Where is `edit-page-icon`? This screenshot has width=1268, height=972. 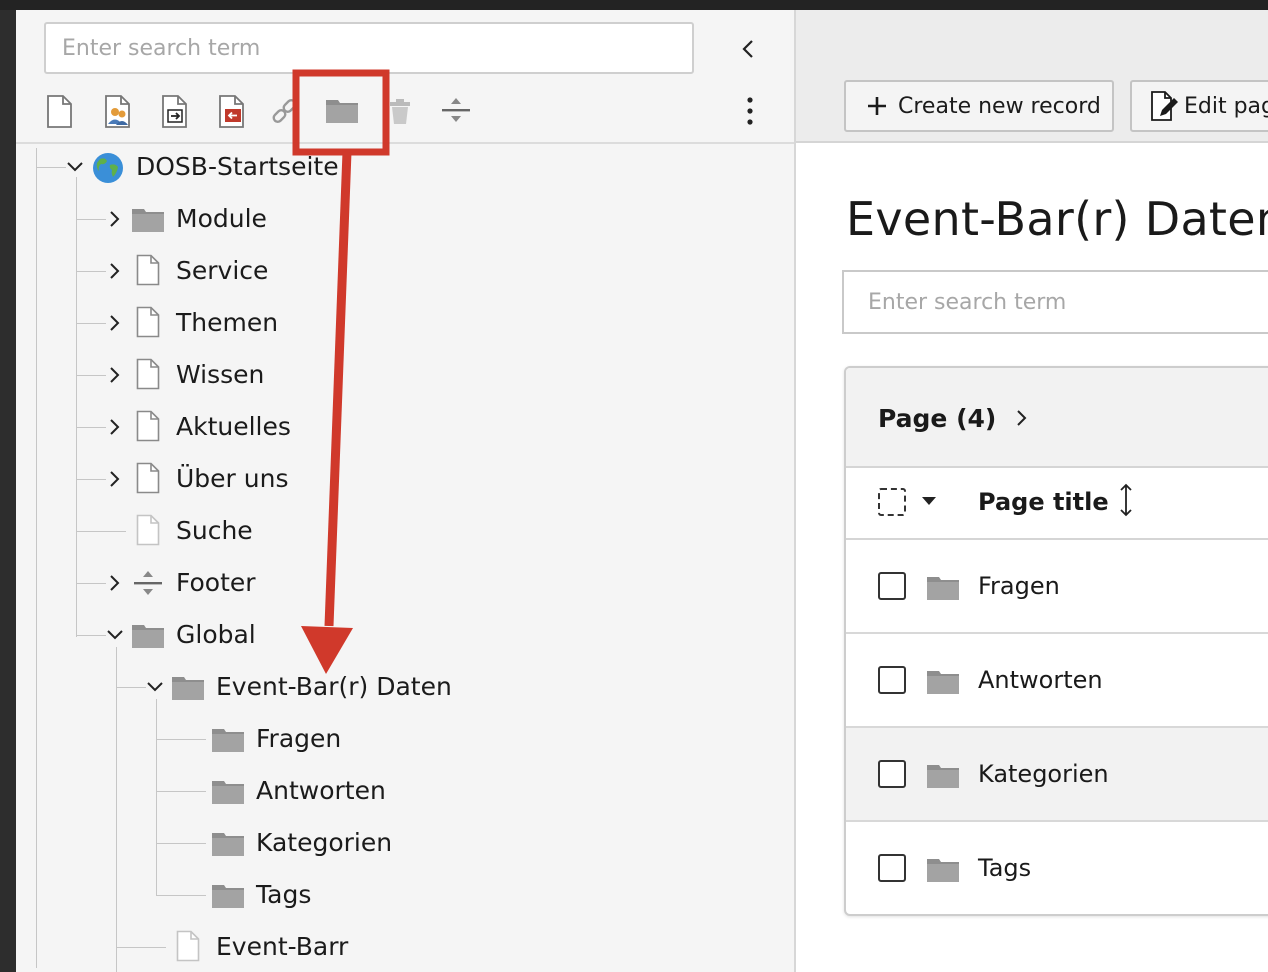 edit-page-icon is located at coordinates (1164, 106).